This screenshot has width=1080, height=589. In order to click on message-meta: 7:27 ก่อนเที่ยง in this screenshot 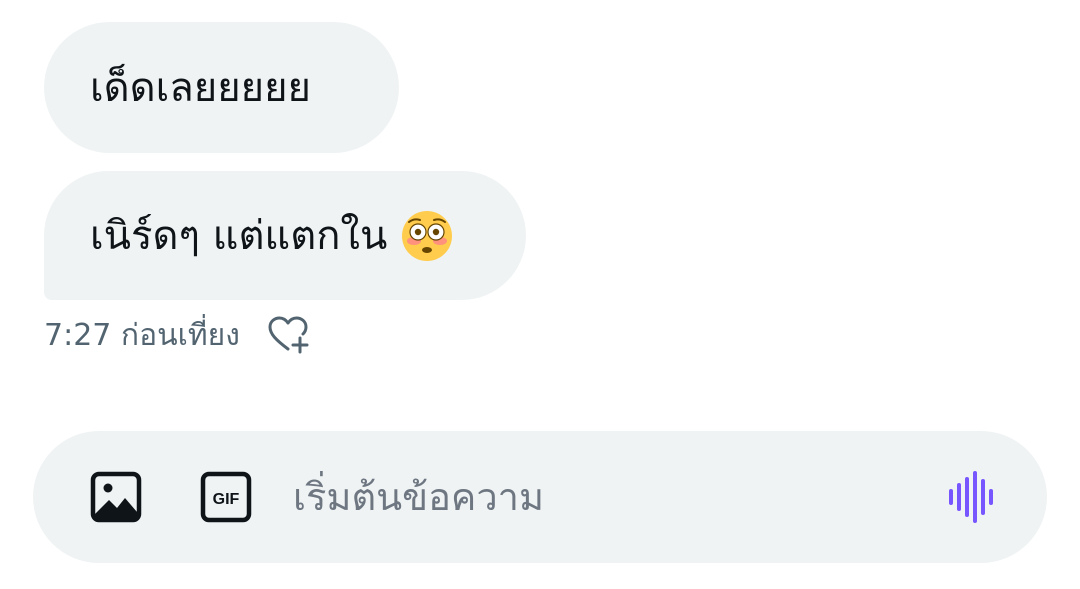, I will do `click(177, 335)`.